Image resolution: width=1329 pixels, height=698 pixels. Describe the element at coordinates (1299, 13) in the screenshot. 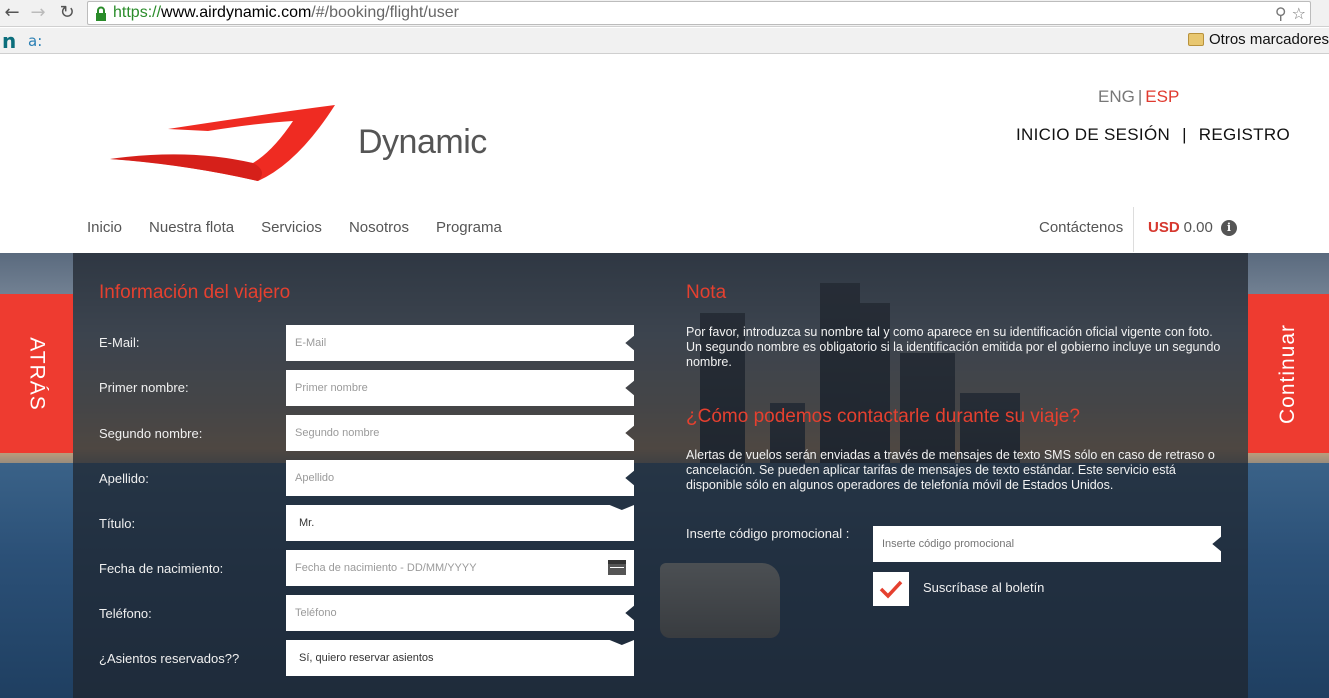

I see `star-icon: ☆` at that location.